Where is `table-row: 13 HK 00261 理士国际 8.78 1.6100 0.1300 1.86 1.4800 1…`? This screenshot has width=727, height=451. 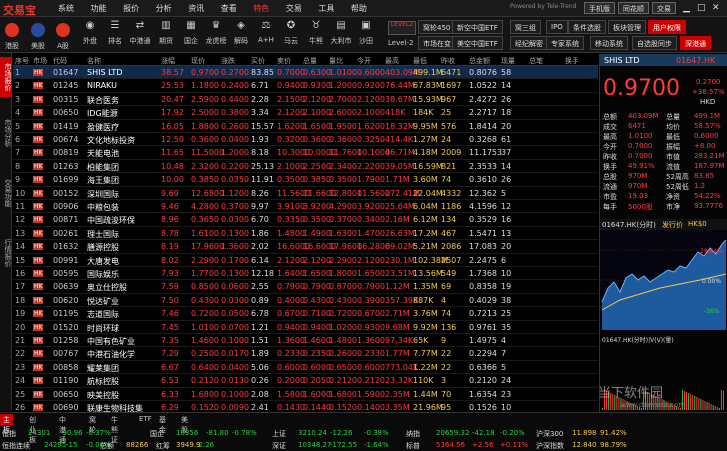
table-row: 13 HK 00261 理士国际 8.78 1.6100 0.1300 1.86 1.4800 1… is located at coordinates (305, 234).